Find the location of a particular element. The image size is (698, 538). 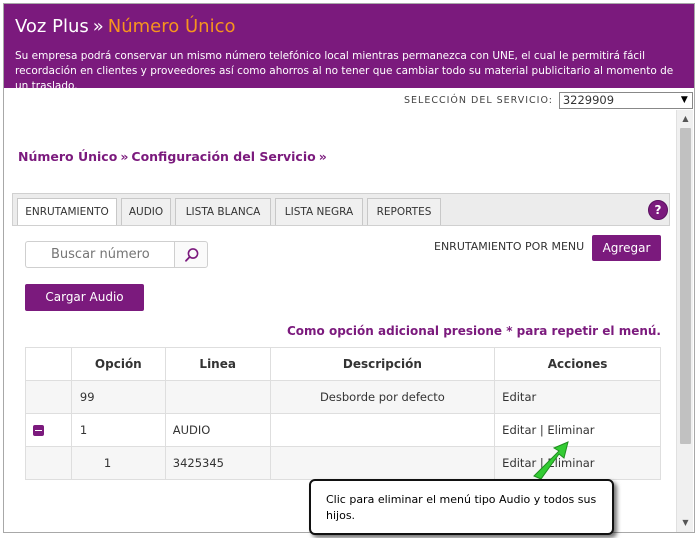

routing-menu-label: ENRUTAMIENTO POR MENU is located at coordinates (509, 246).